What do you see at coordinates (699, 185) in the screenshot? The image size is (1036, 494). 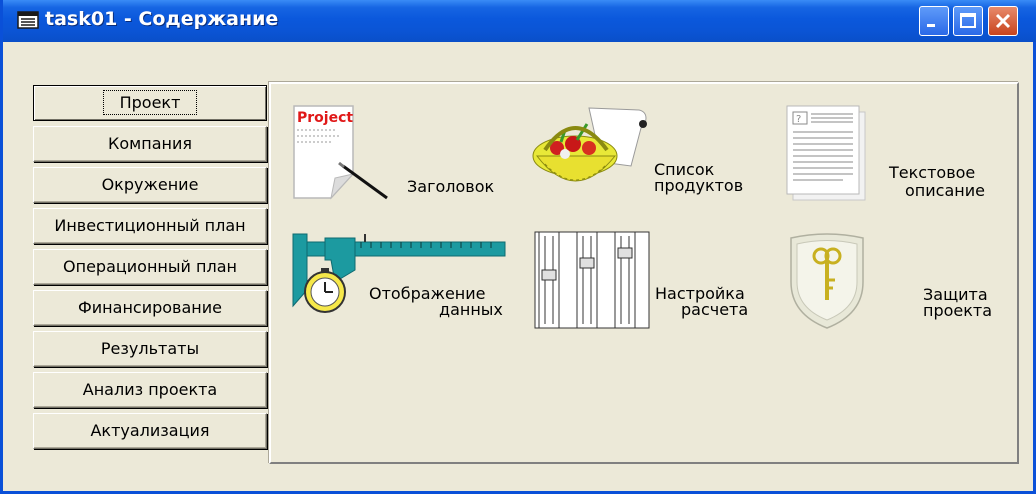 I see `item-label-line2: продуктов` at bounding box center [699, 185].